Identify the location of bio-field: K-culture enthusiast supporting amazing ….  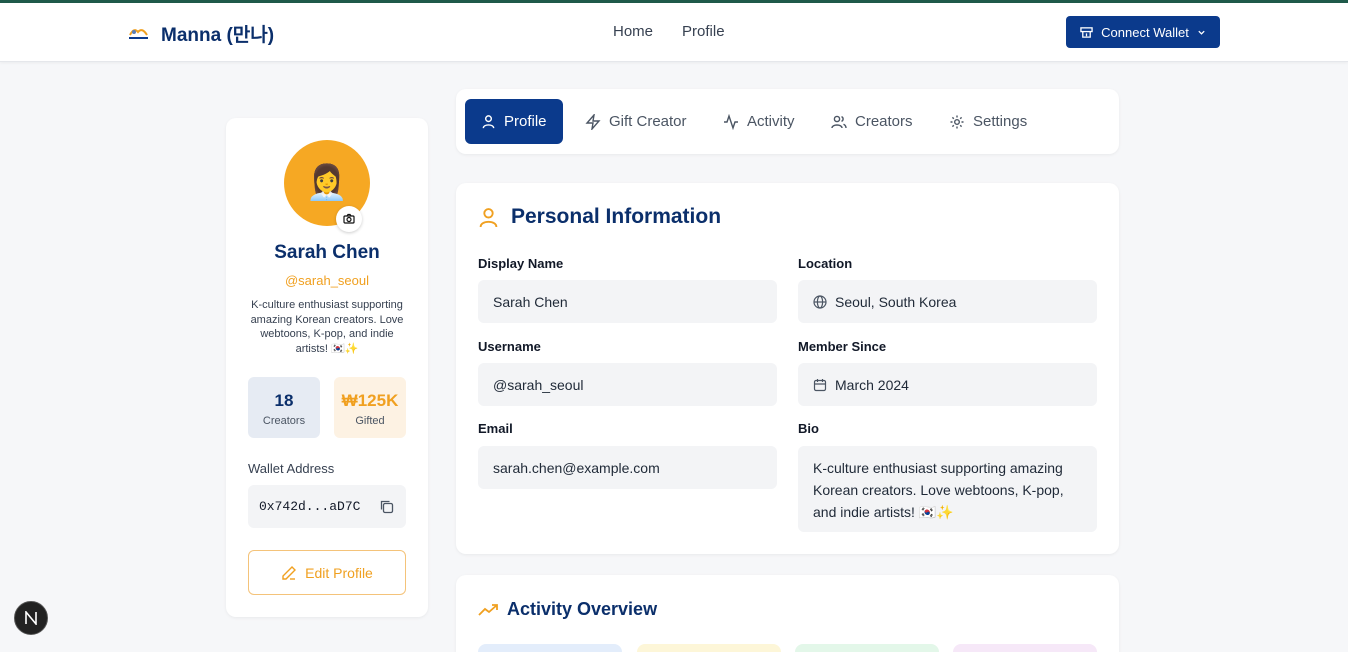
(947, 489).